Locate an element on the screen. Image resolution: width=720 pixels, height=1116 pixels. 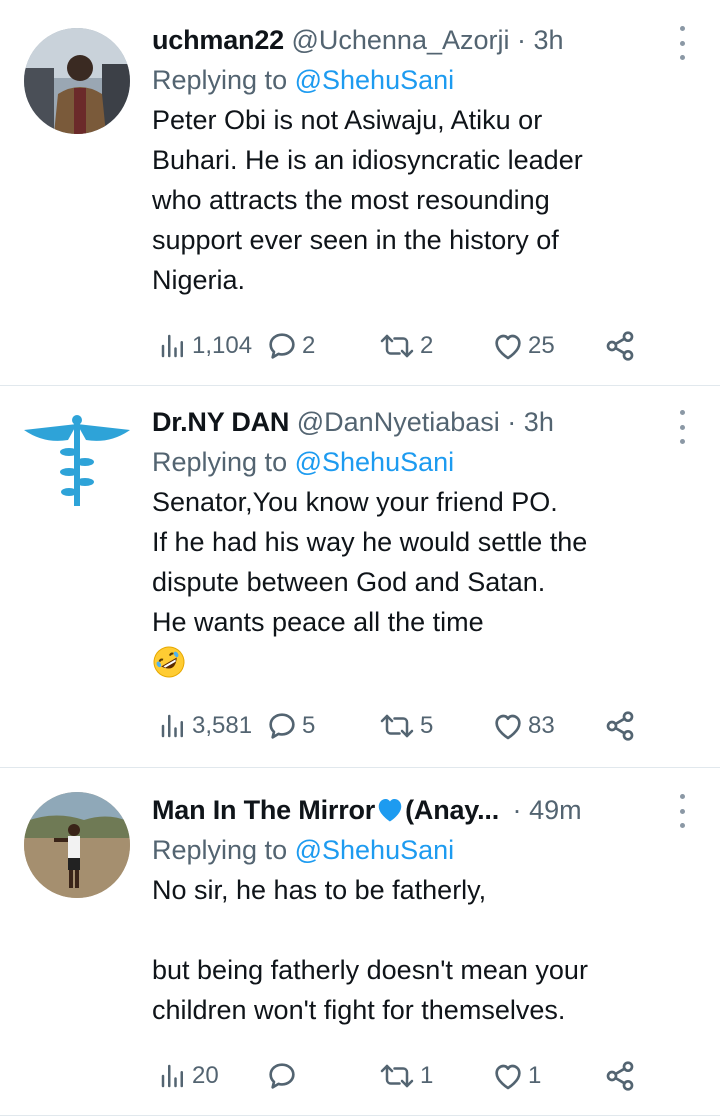
retweet-button: 2 is located at coordinates (405, 346).